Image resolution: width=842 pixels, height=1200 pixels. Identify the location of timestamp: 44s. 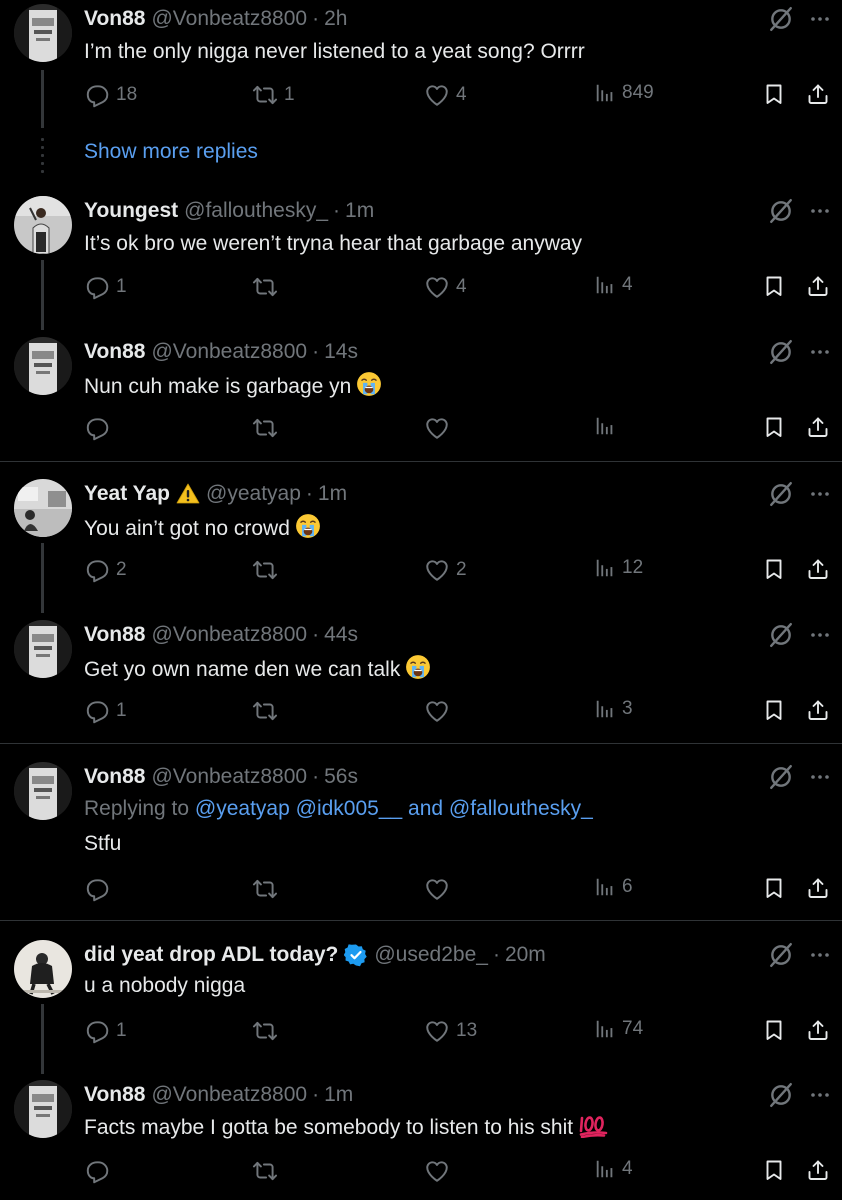
(341, 635).